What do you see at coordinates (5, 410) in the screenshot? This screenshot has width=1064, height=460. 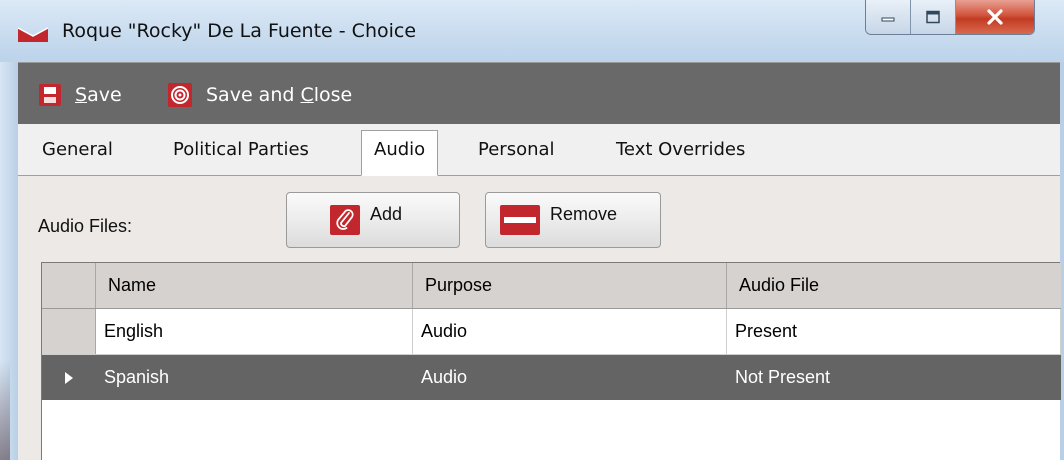 I see `window-frame-shadow` at bounding box center [5, 410].